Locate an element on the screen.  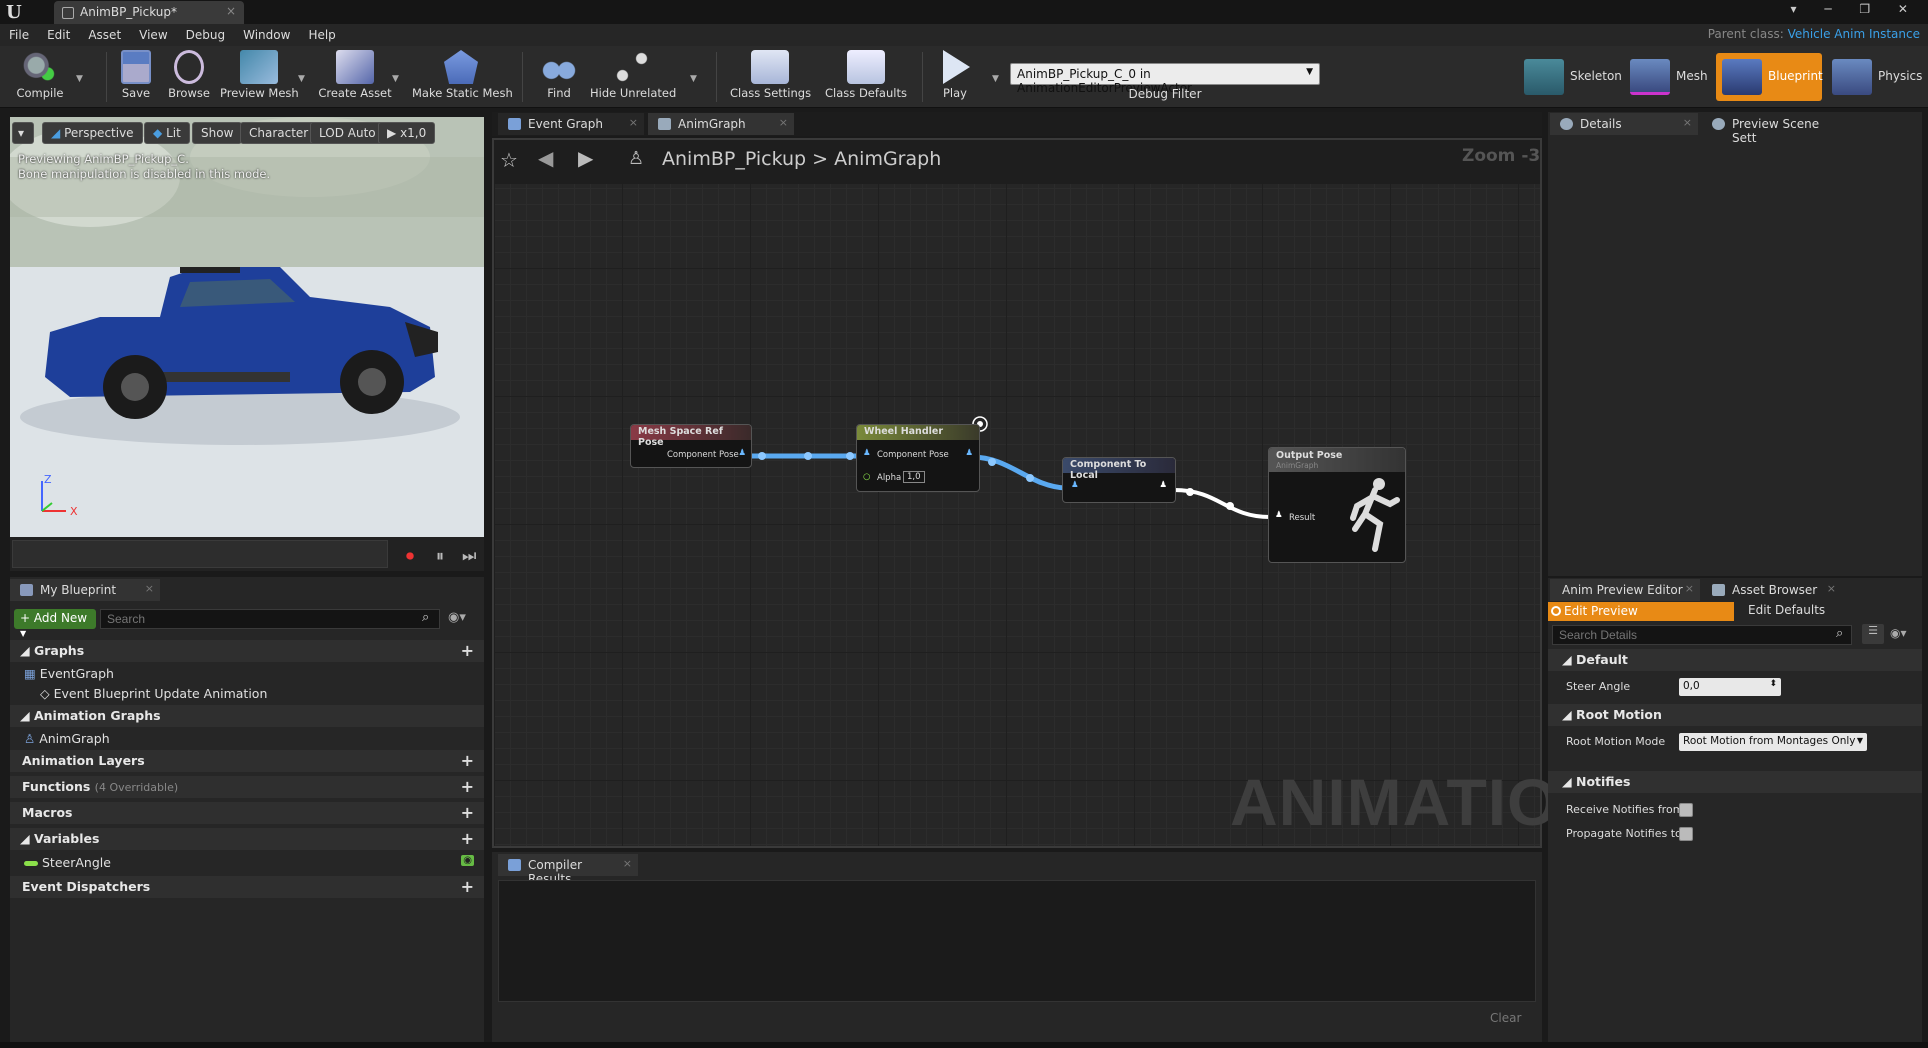
clear-button: Clear is located at coordinates (1505, 1018).